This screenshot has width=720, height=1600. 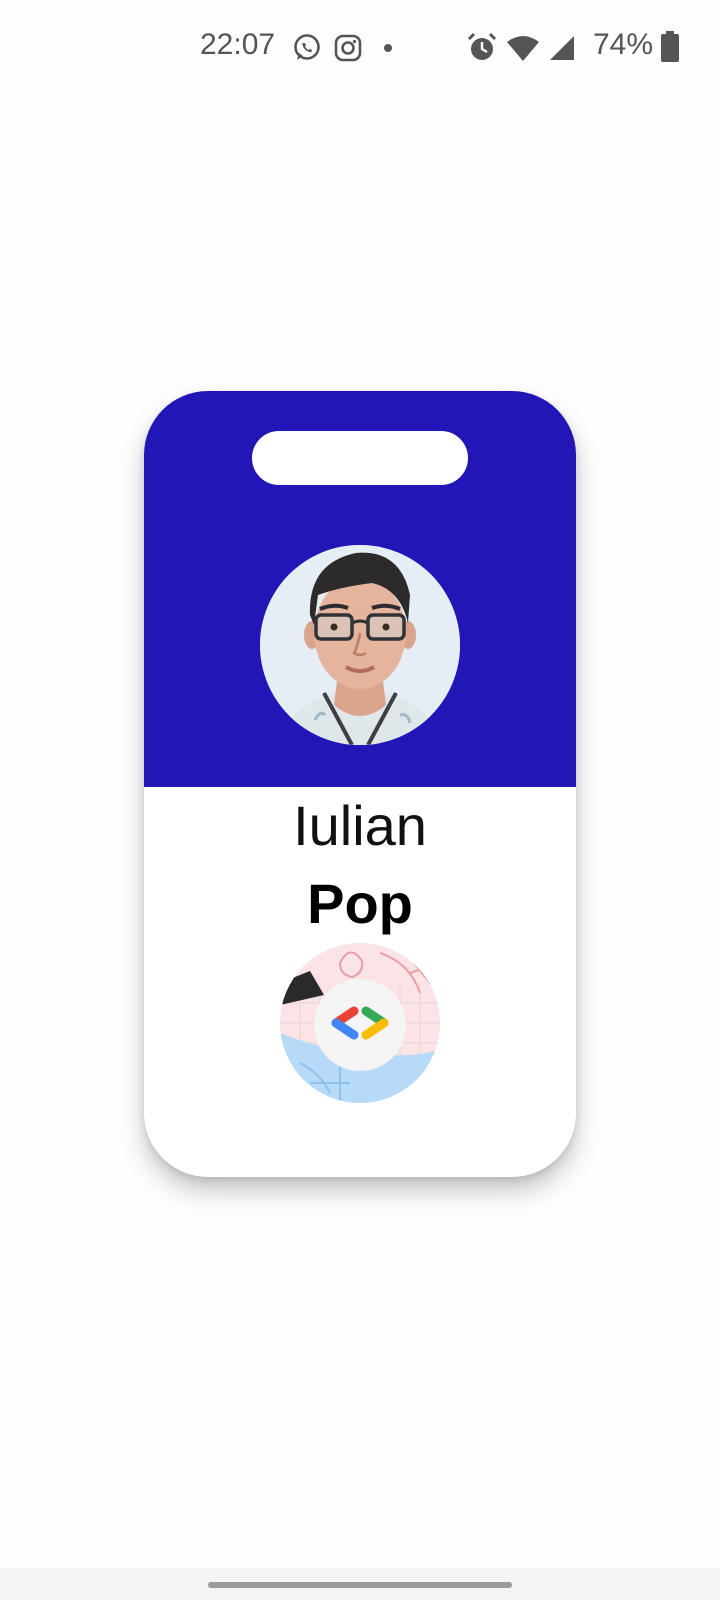 I want to click on last-name: Pop, so click(x=360, y=903).